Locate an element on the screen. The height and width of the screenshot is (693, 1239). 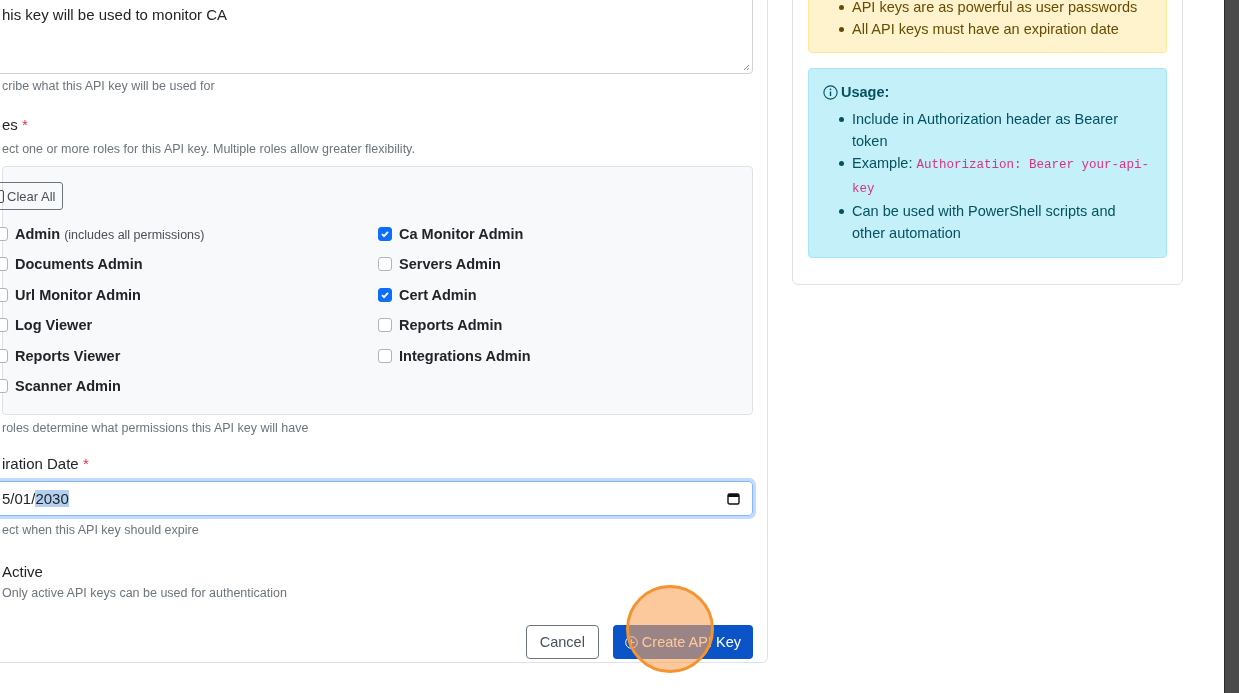
help-text: ect one or more roles for this API key. Multiple roles allow greater flexibility. is located at coordinates (209, 149).